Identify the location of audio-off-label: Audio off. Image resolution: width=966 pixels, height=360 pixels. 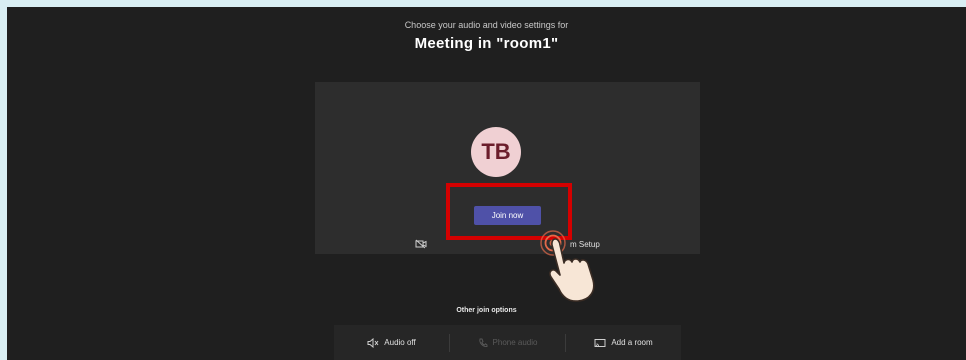
(400, 342).